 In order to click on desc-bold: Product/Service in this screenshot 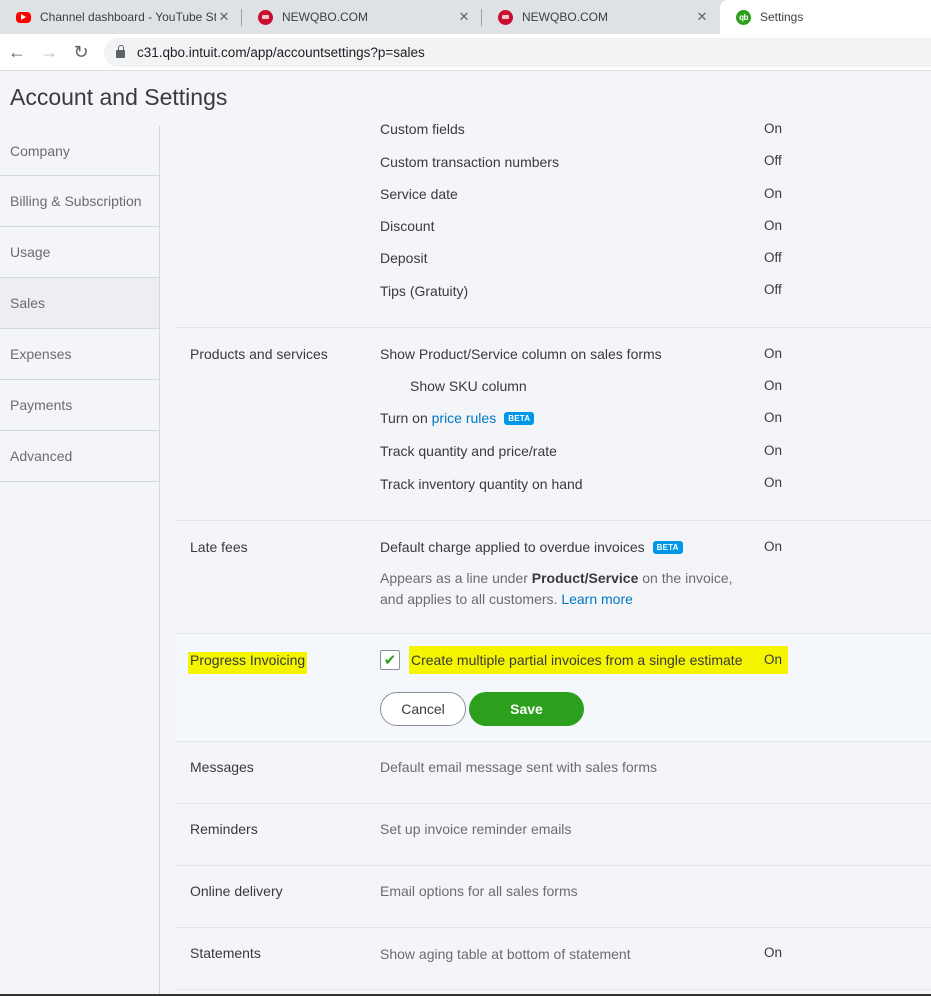, I will do `click(585, 578)`.